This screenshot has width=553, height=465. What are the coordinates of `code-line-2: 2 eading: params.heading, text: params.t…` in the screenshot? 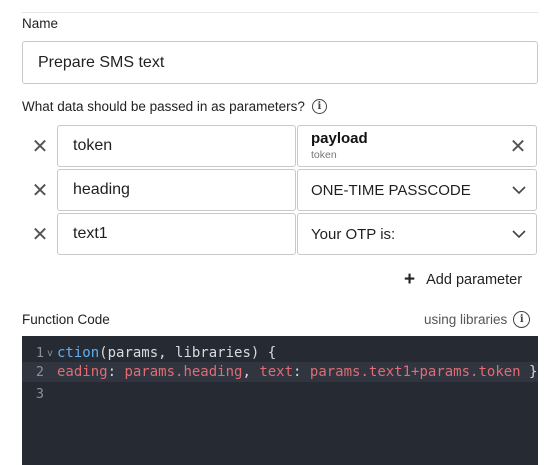 It's located at (280, 372).